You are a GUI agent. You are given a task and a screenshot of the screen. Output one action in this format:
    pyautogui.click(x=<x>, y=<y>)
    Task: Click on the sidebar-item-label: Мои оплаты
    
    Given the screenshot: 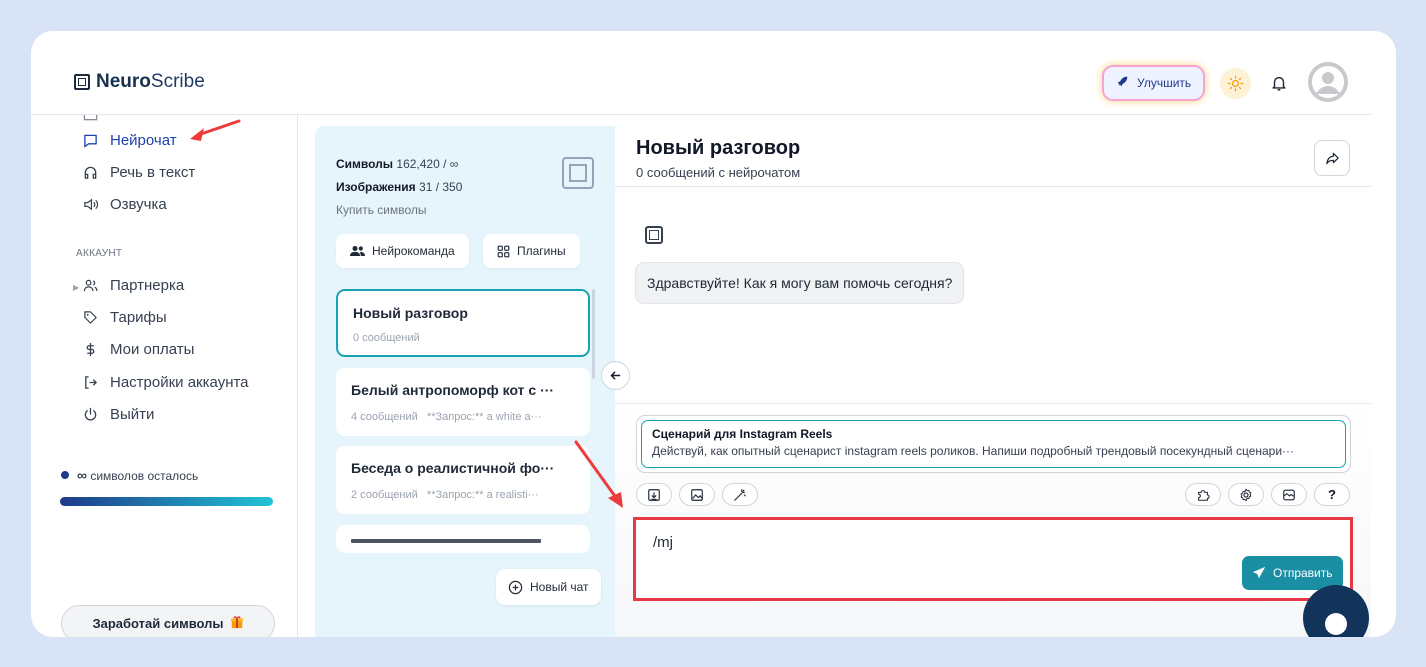 What is the action you would take?
    pyautogui.click(x=152, y=349)
    